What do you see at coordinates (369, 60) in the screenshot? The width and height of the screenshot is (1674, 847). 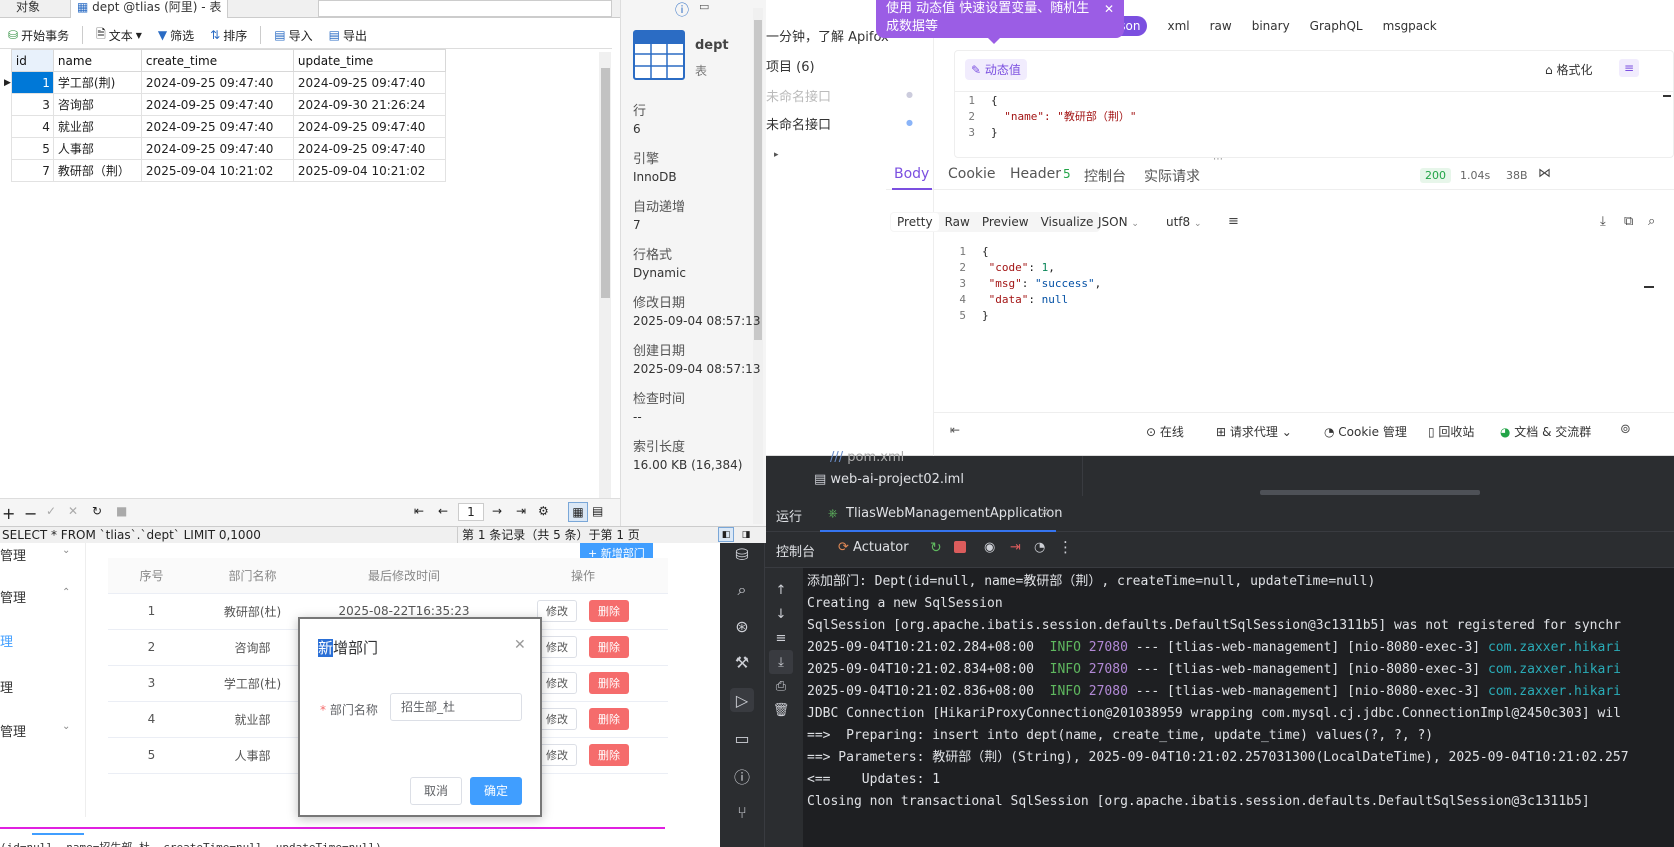 I see `column-header-update-time: update_time` at bounding box center [369, 60].